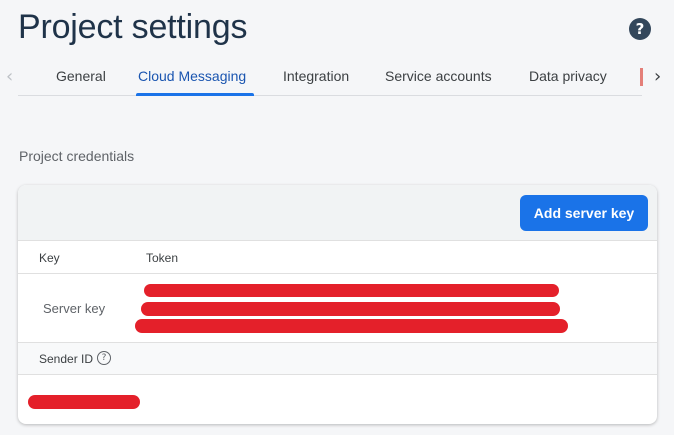 This screenshot has height=435, width=674. Describe the element at coordinates (195, 94) in the screenshot. I see `active-tab-indicator` at that location.